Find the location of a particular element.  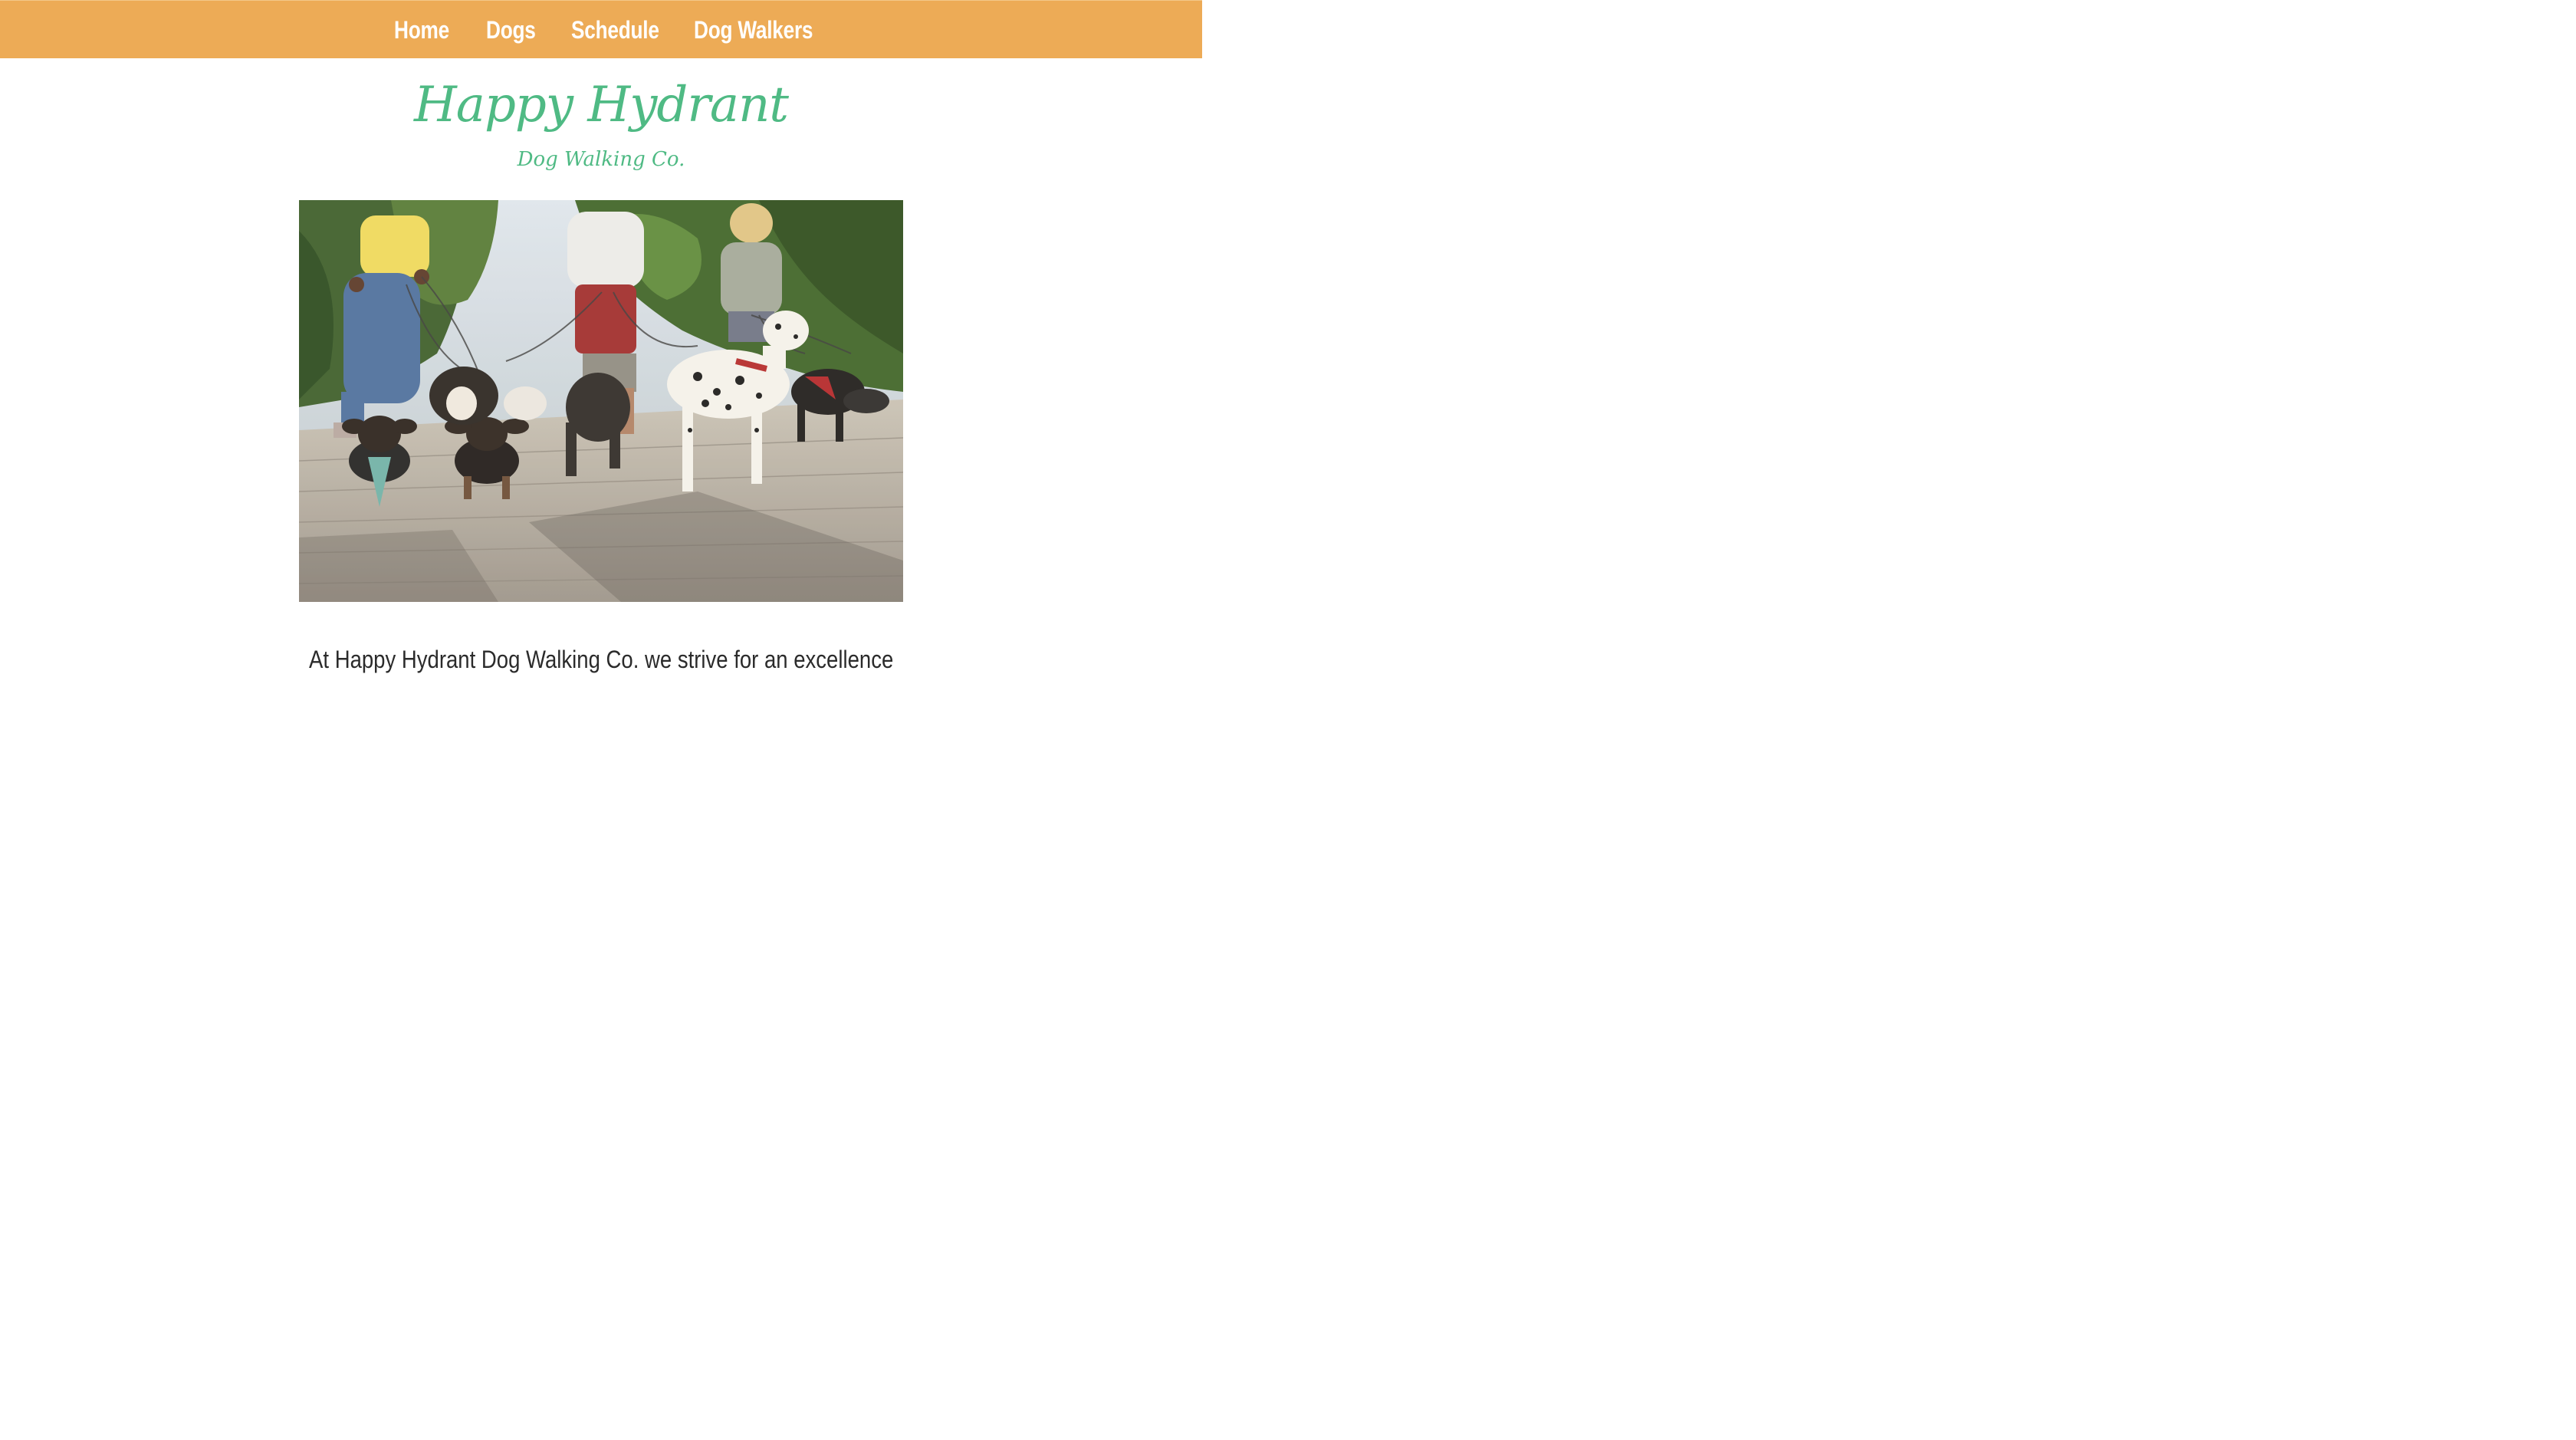

hero-photo is located at coordinates (601, 401).